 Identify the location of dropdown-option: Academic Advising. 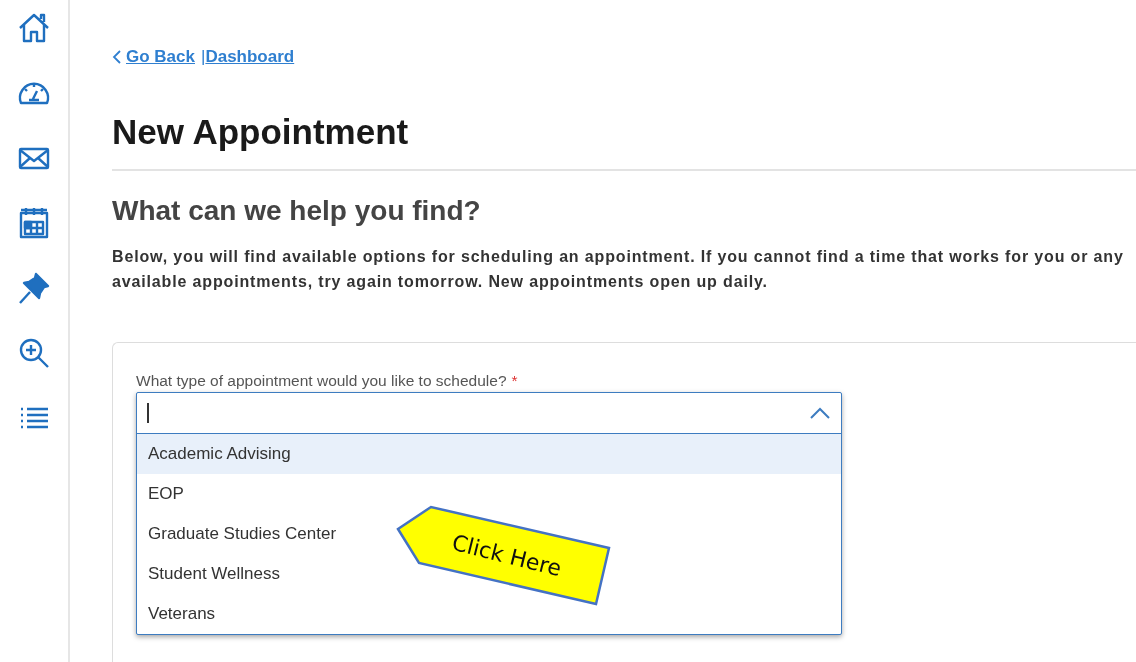
(219, 454).